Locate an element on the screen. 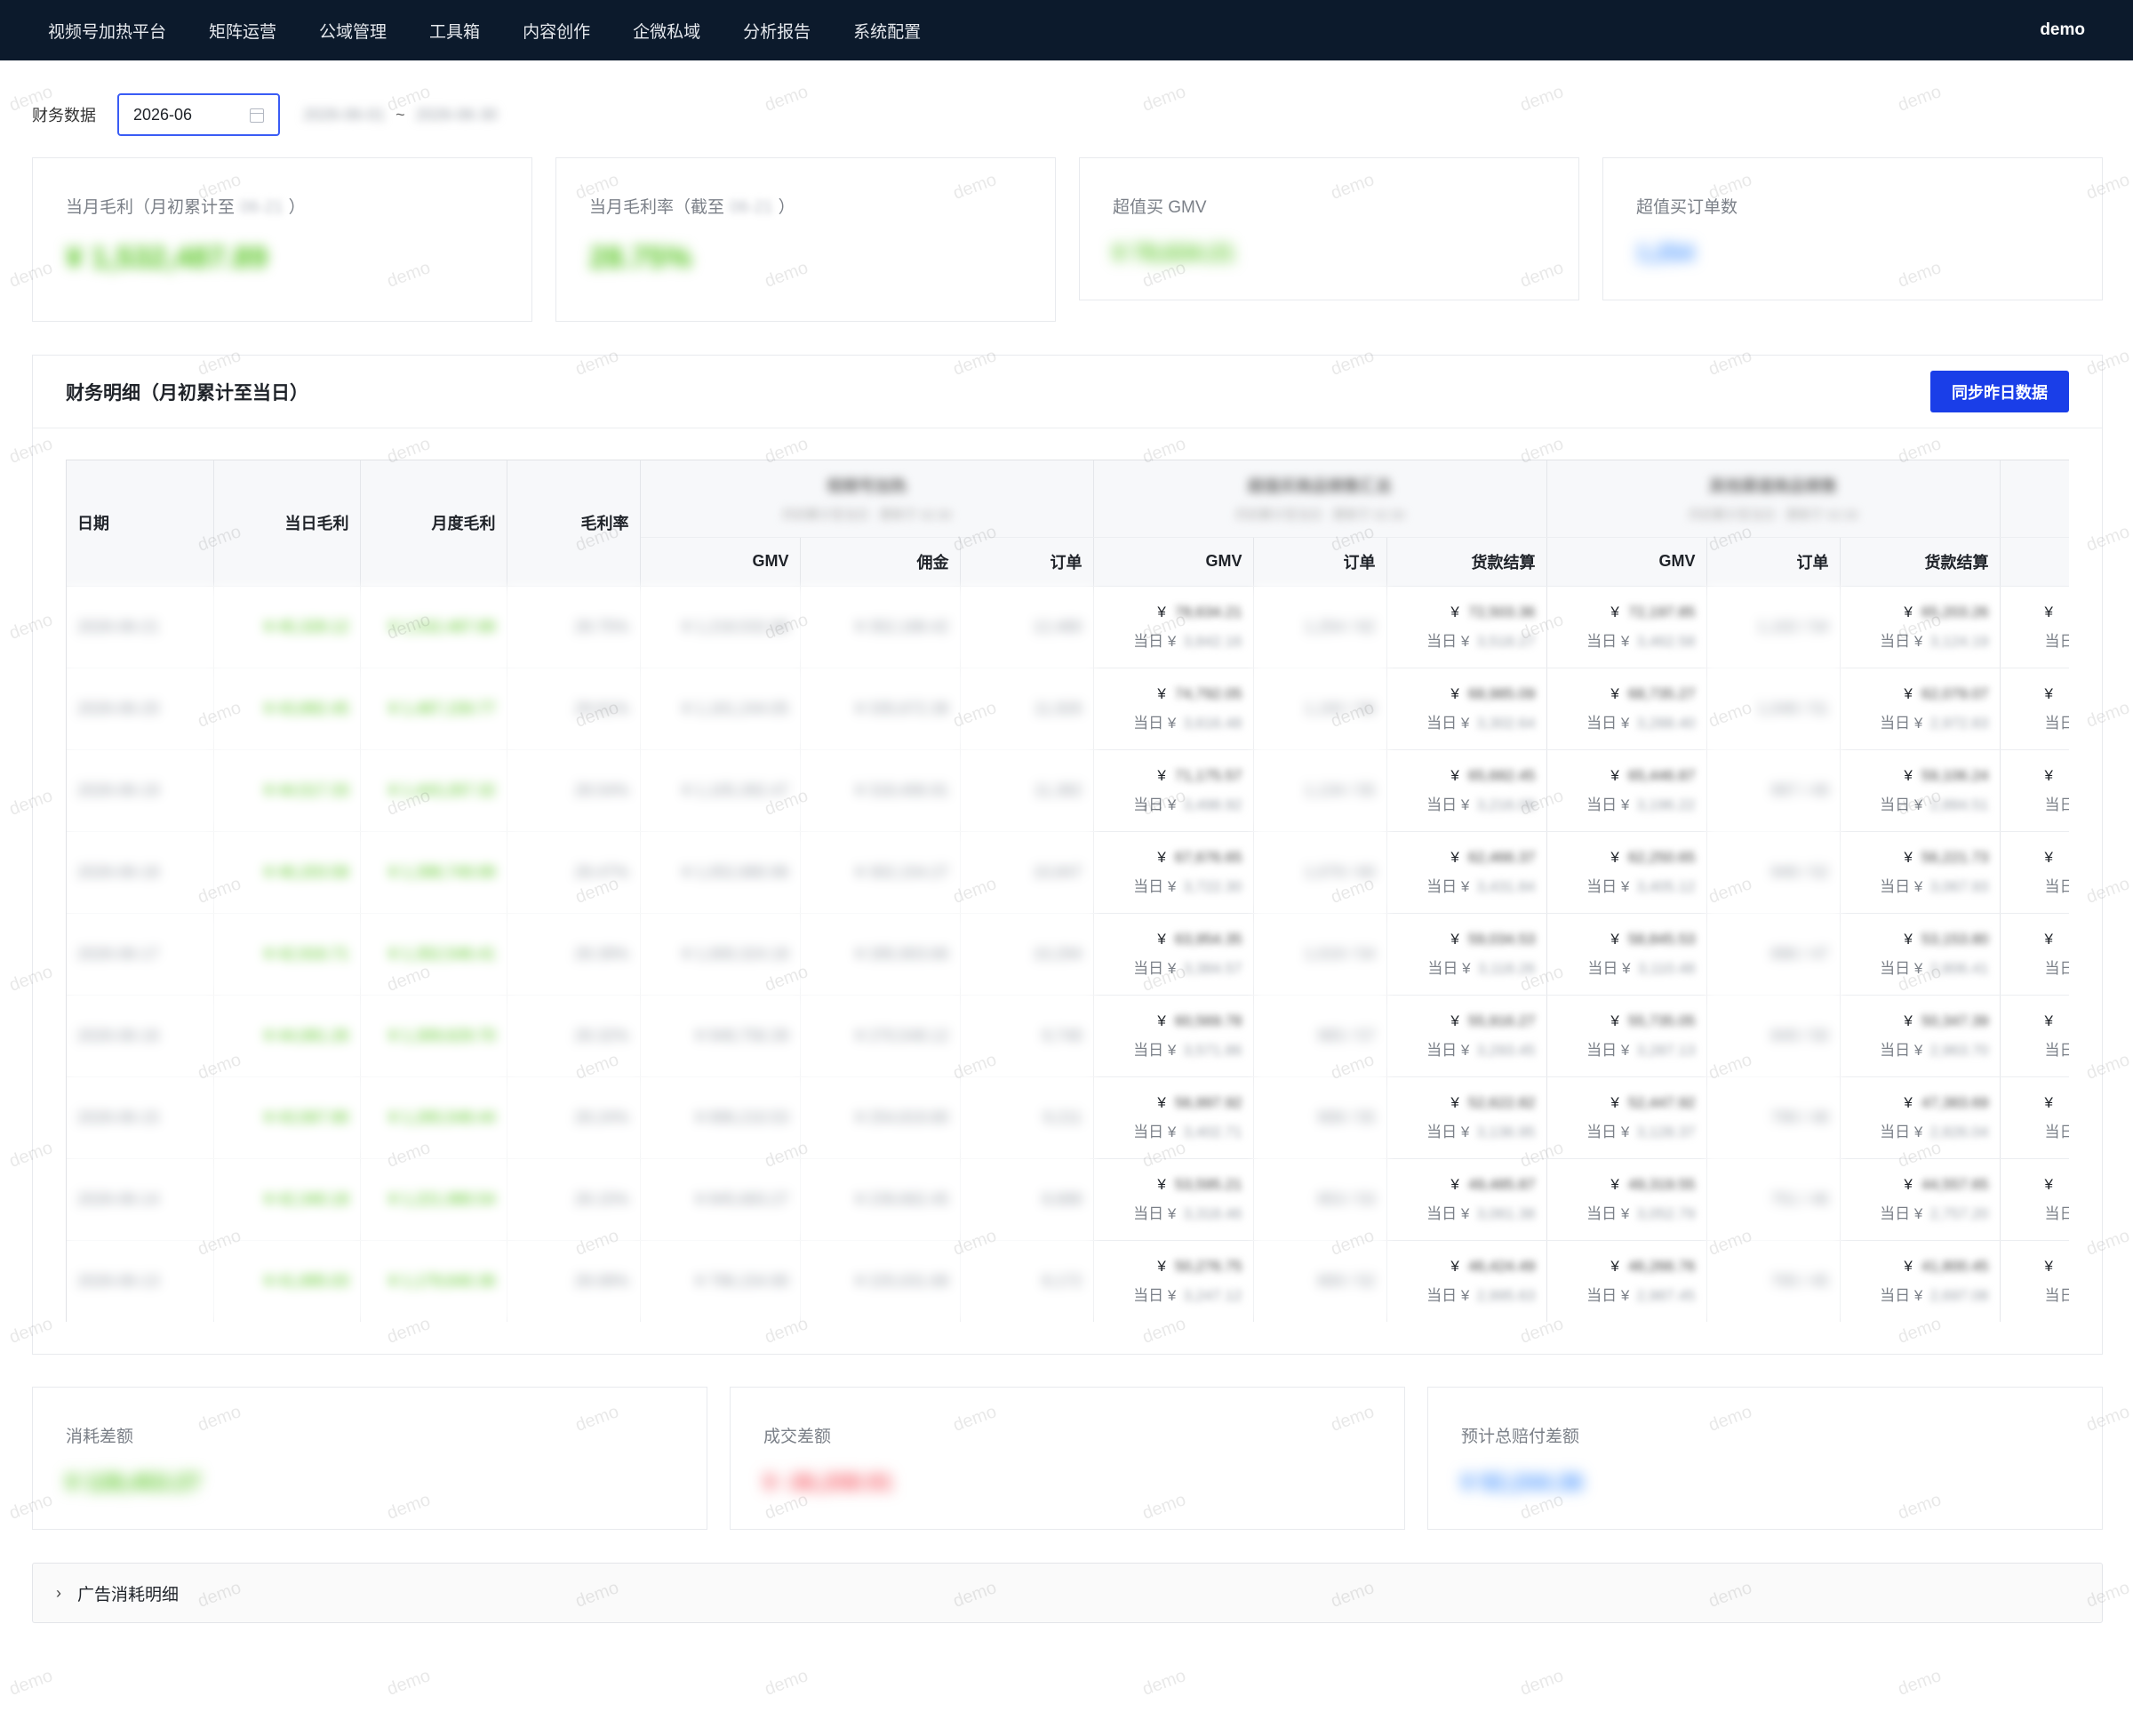  cell-daily-value: 3,128.37 is located at coordinates (1666, 1131).